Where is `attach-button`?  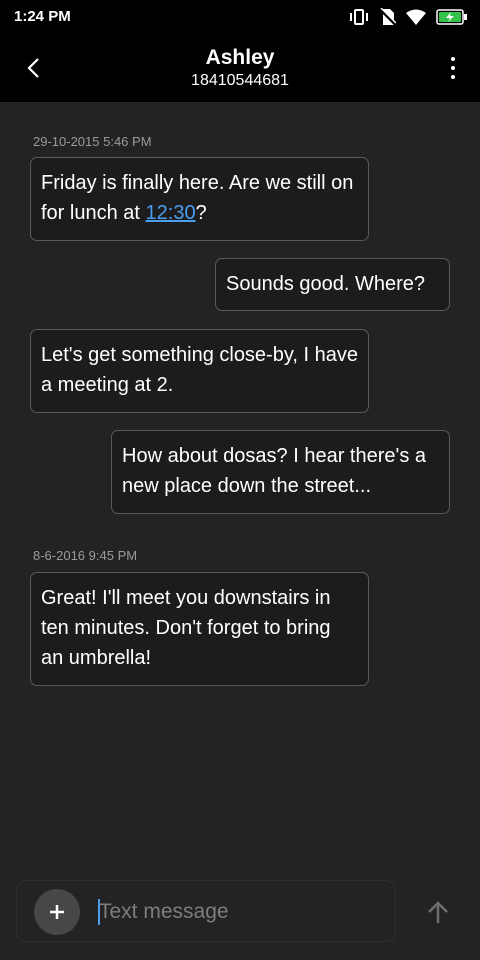
attach-button is located at coordinates (57, 912).